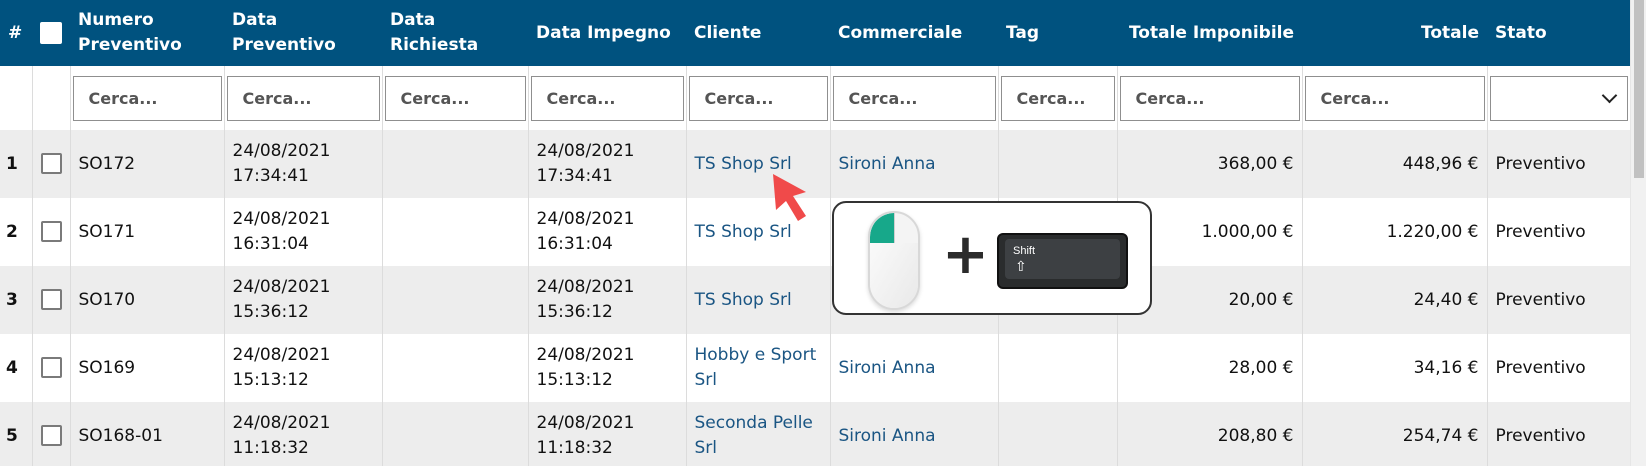 The width and height of the screenshot is (1646, 466). What do you see at coordinates (758, 98) in the screenshot?
I see `filter-cliente-input` at bounding box center [758, 98].